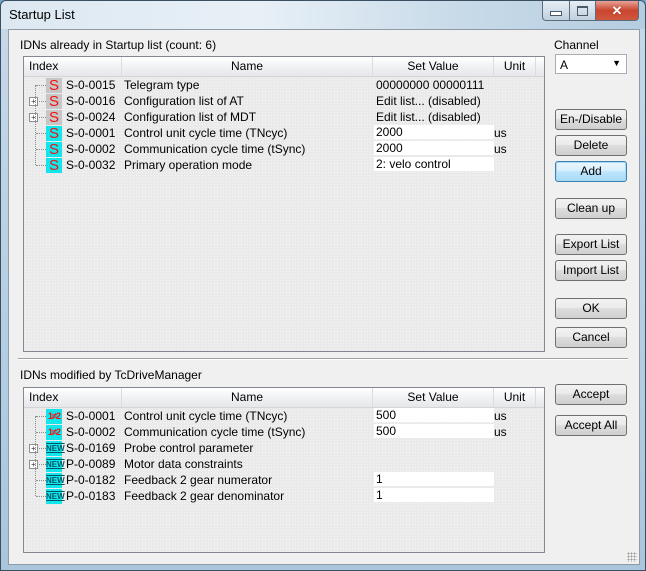  What do you see at coordinates (617, 11) in the screenshot?
I see `close-button: ✕` at bounding box center [617, 11].